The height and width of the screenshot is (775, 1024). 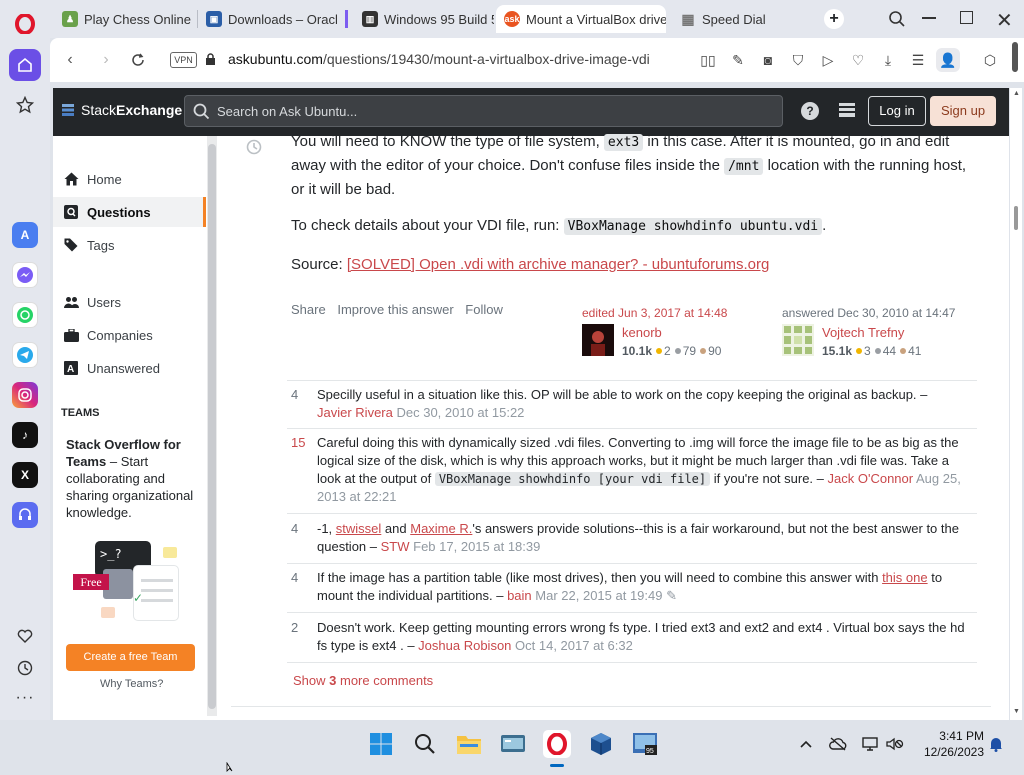 I want to click on free-badge: Free, so click(x=91, y=582).